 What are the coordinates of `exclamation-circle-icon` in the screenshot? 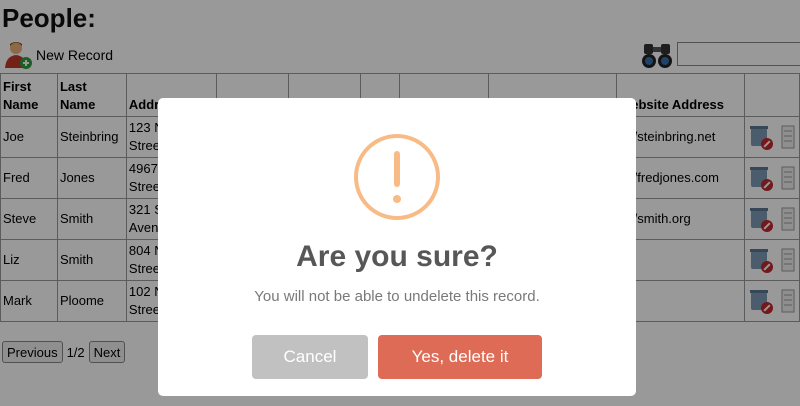 It's located at (397, 177).